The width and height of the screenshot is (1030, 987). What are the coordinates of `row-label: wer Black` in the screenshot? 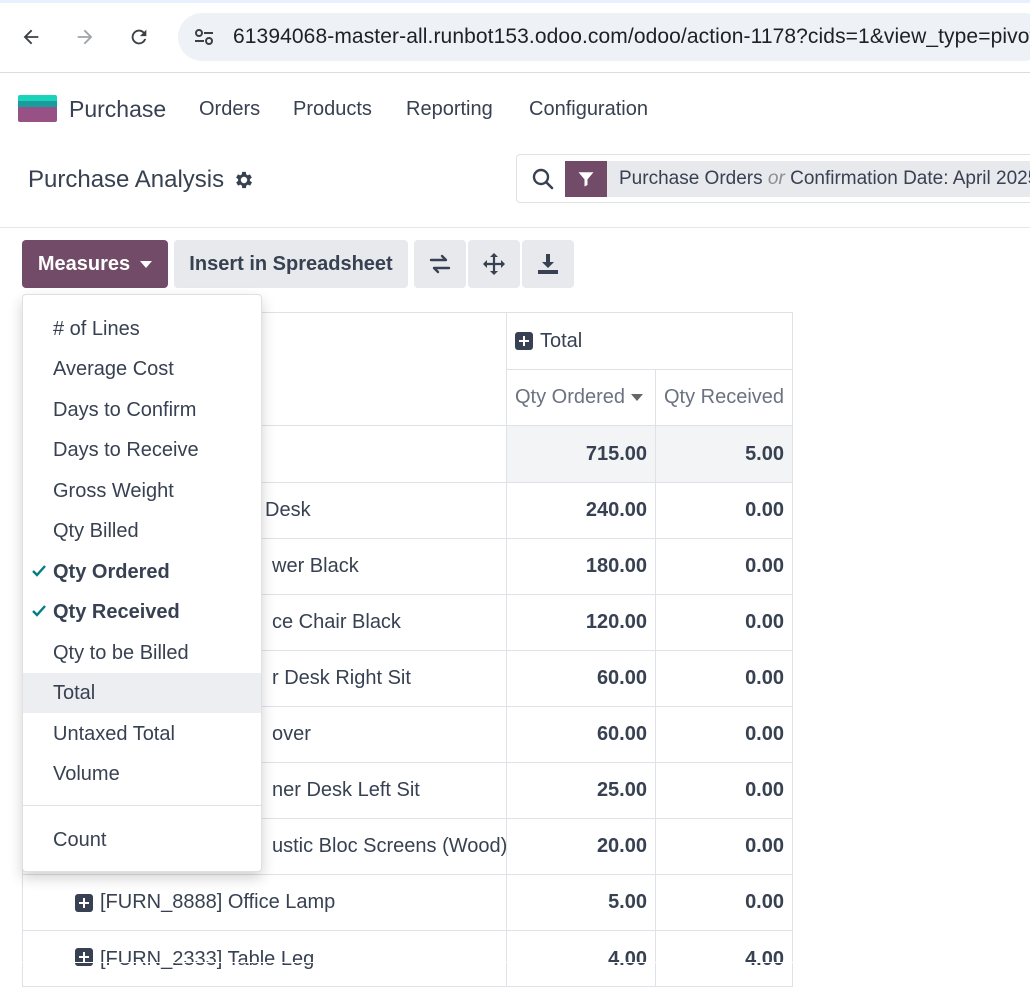 It's located at (315, 566).